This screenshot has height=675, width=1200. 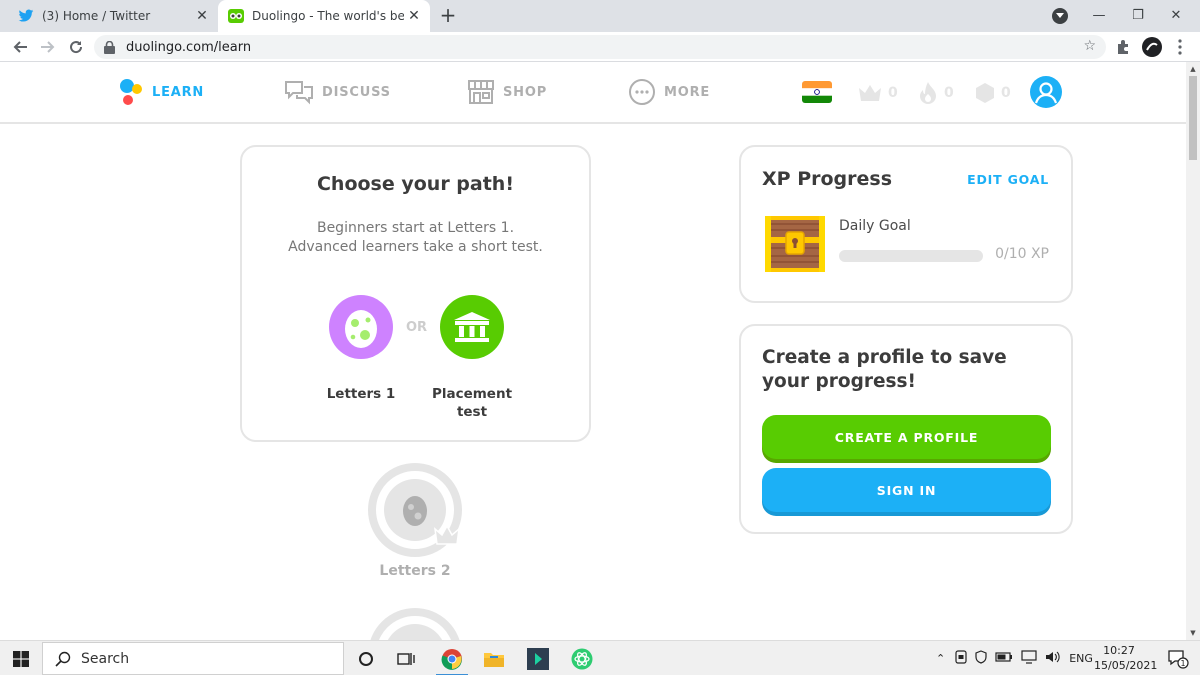 What do you see at coordinates (178, 92) in the screenshot?
I see `nav-learn-label: LEARN` at bounding box center [178, 92].